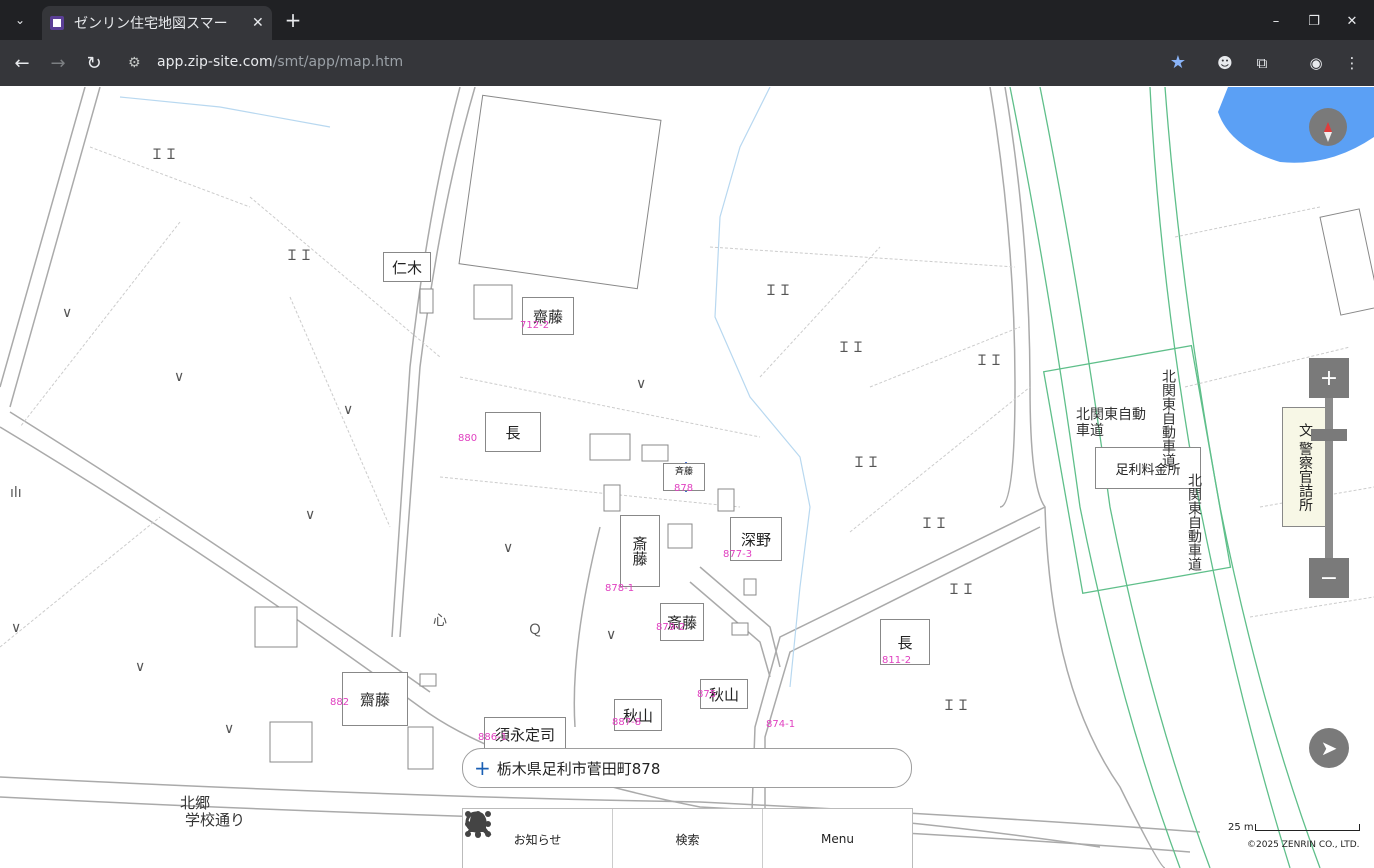  What do you see at coordinates (683, 472) in the screenshot?
I see `building-saito-878-label: 斉藤` at bounding box center [683, 472].